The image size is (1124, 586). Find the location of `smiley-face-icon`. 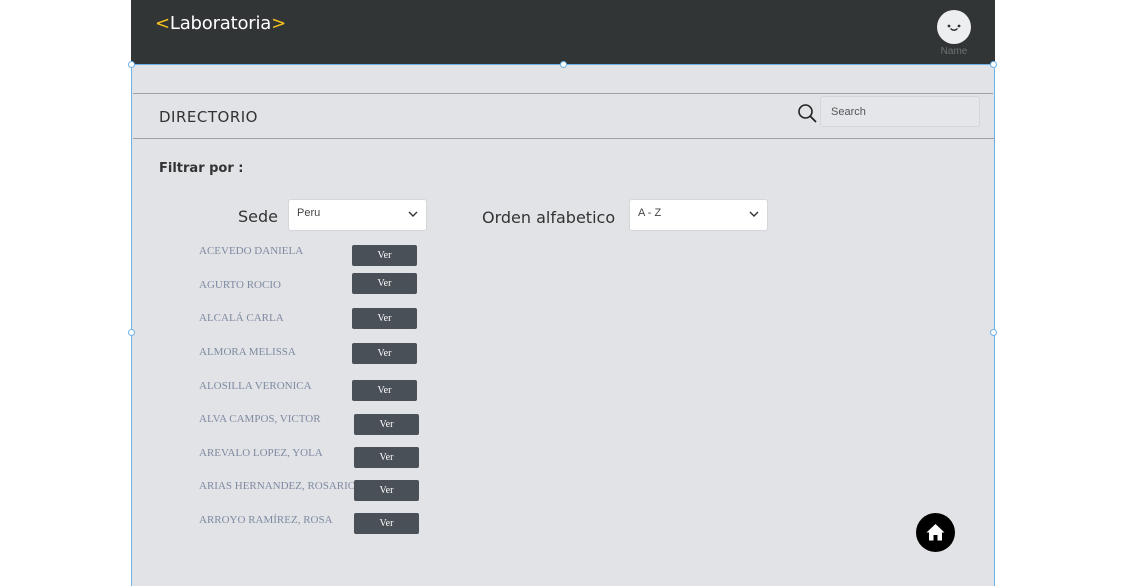

smiley-face-icon is located at coordinates (954, 27).